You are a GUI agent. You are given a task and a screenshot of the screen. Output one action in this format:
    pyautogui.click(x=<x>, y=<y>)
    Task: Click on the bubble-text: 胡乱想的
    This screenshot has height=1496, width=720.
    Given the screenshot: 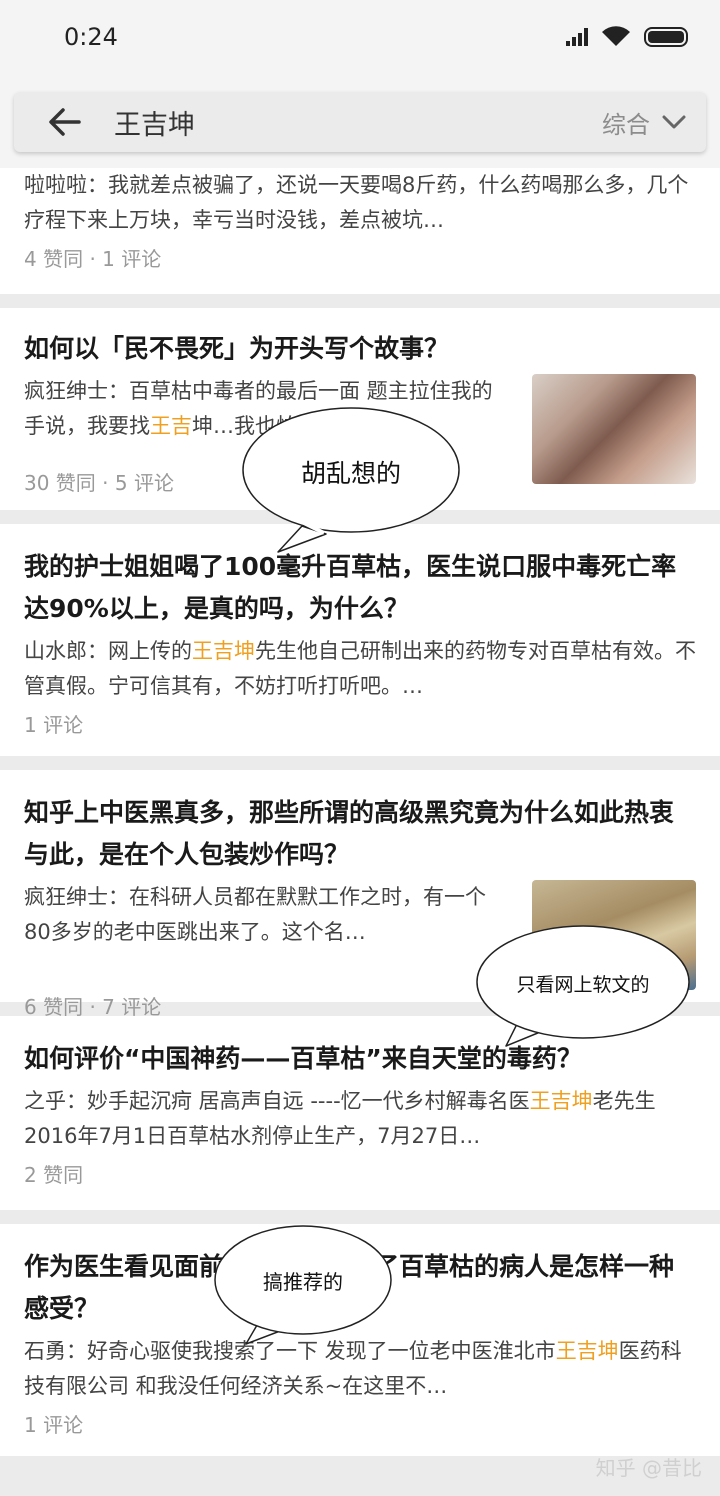 What is the action you would take?
    pyautogui.click(x=350, y=473)
    